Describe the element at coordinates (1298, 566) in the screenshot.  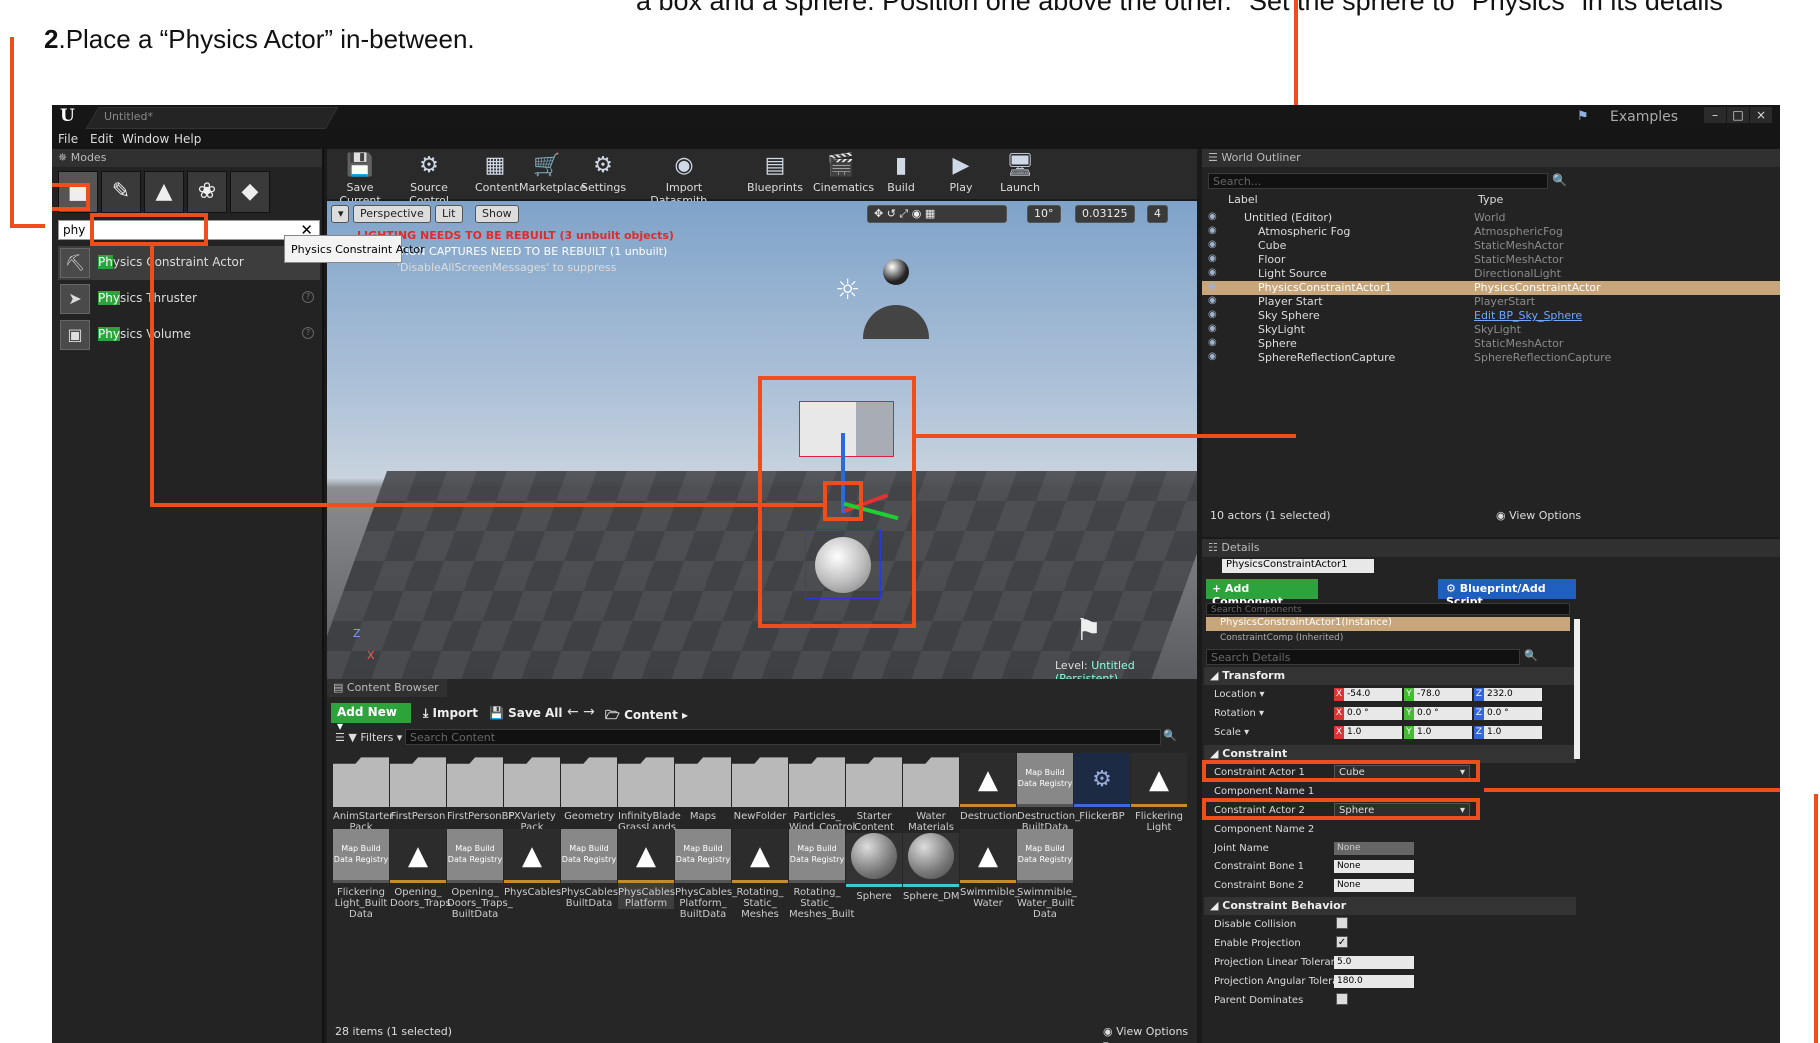
I see `actor-name-field: PhysicsConstraintActor1` at that location.